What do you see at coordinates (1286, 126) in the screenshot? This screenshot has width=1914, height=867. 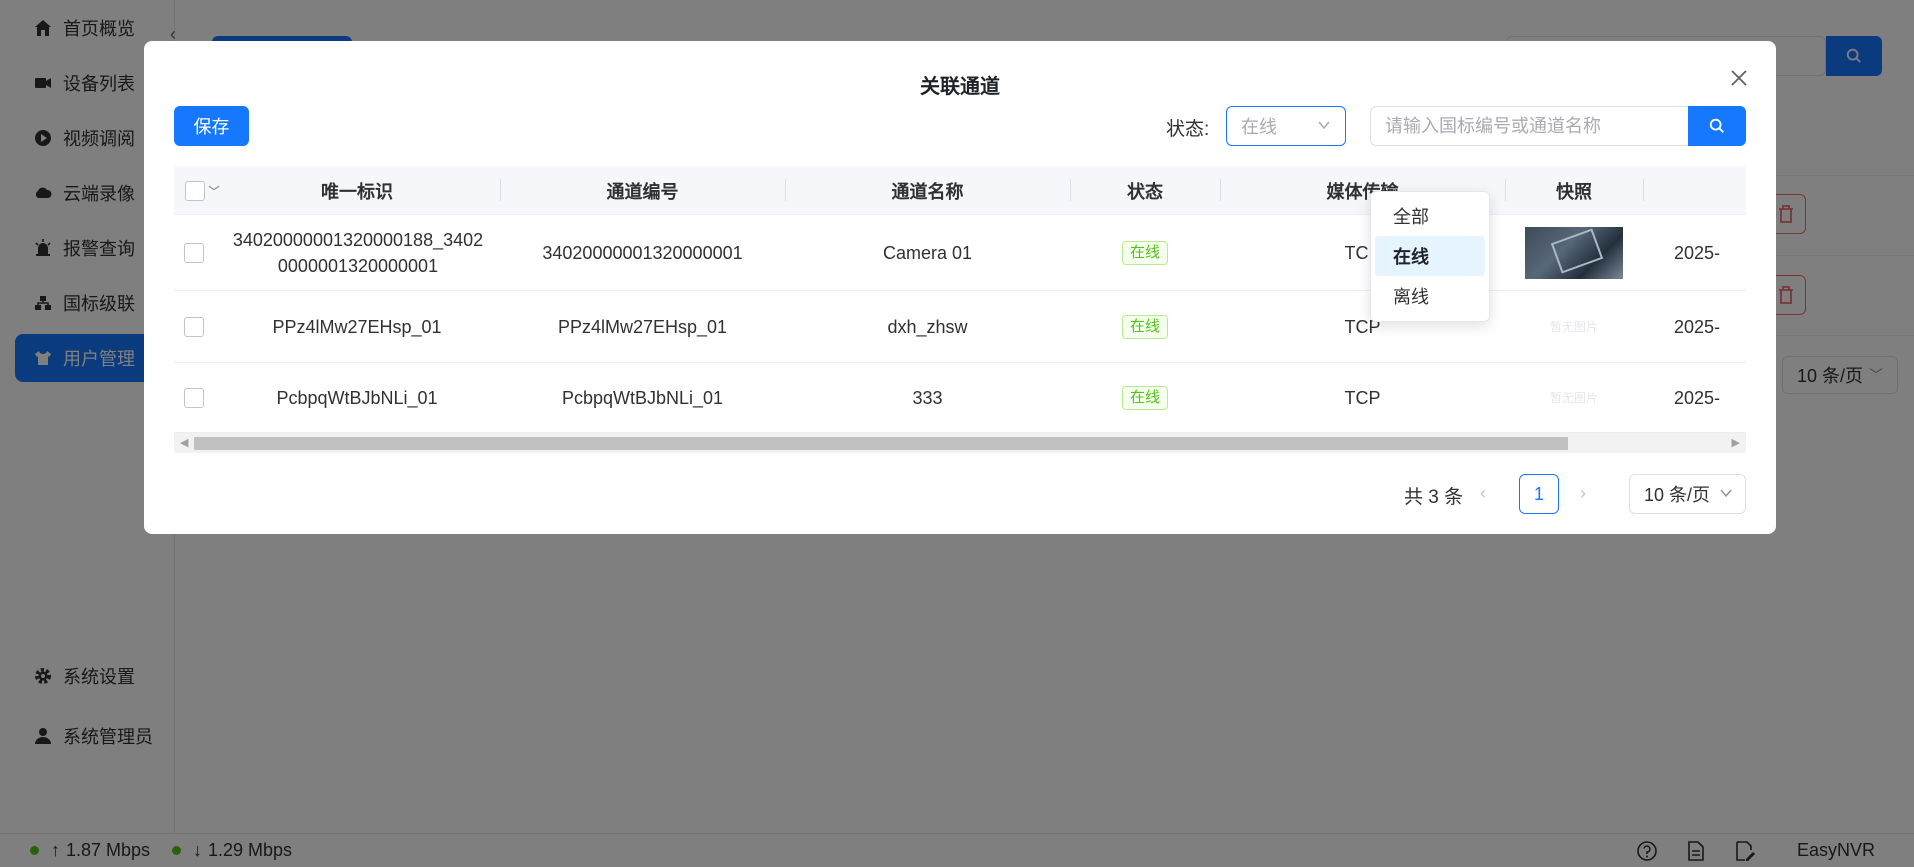 I see `status-select: 在线` at bounding box center [1286, 126].